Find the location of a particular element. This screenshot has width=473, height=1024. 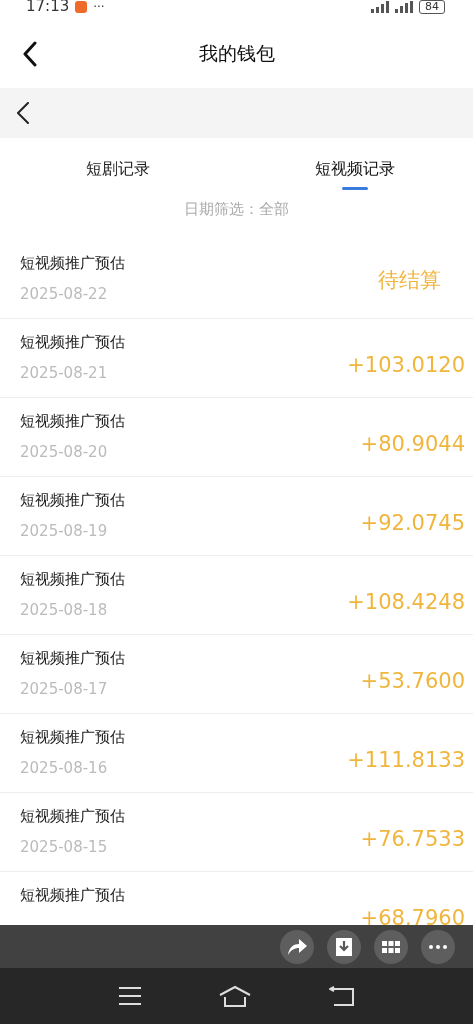

record-date: 2025-08-15 is located at coordinates (64, 847).